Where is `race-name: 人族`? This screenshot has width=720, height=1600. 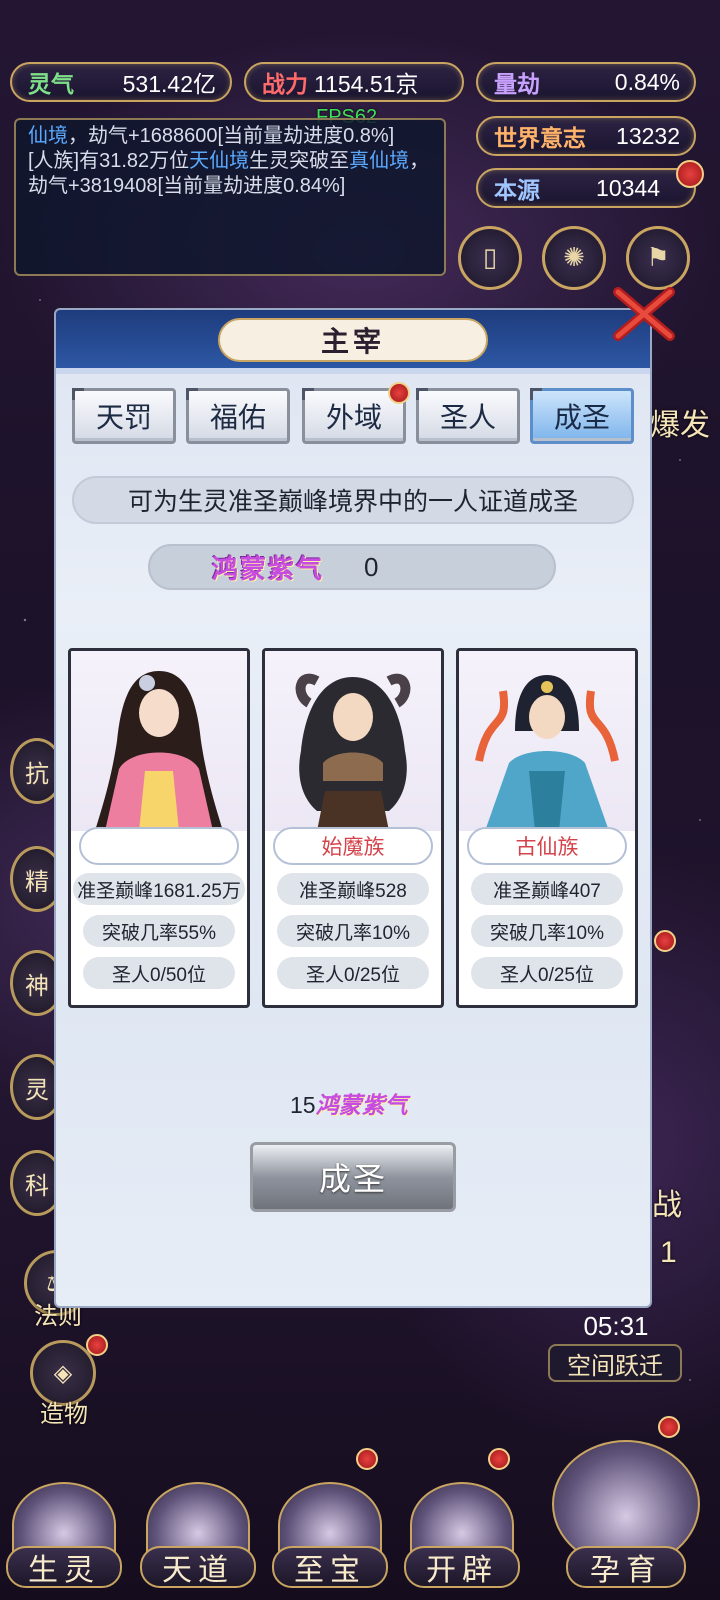
race-name: 人族 is located at coordinates (159, 847).